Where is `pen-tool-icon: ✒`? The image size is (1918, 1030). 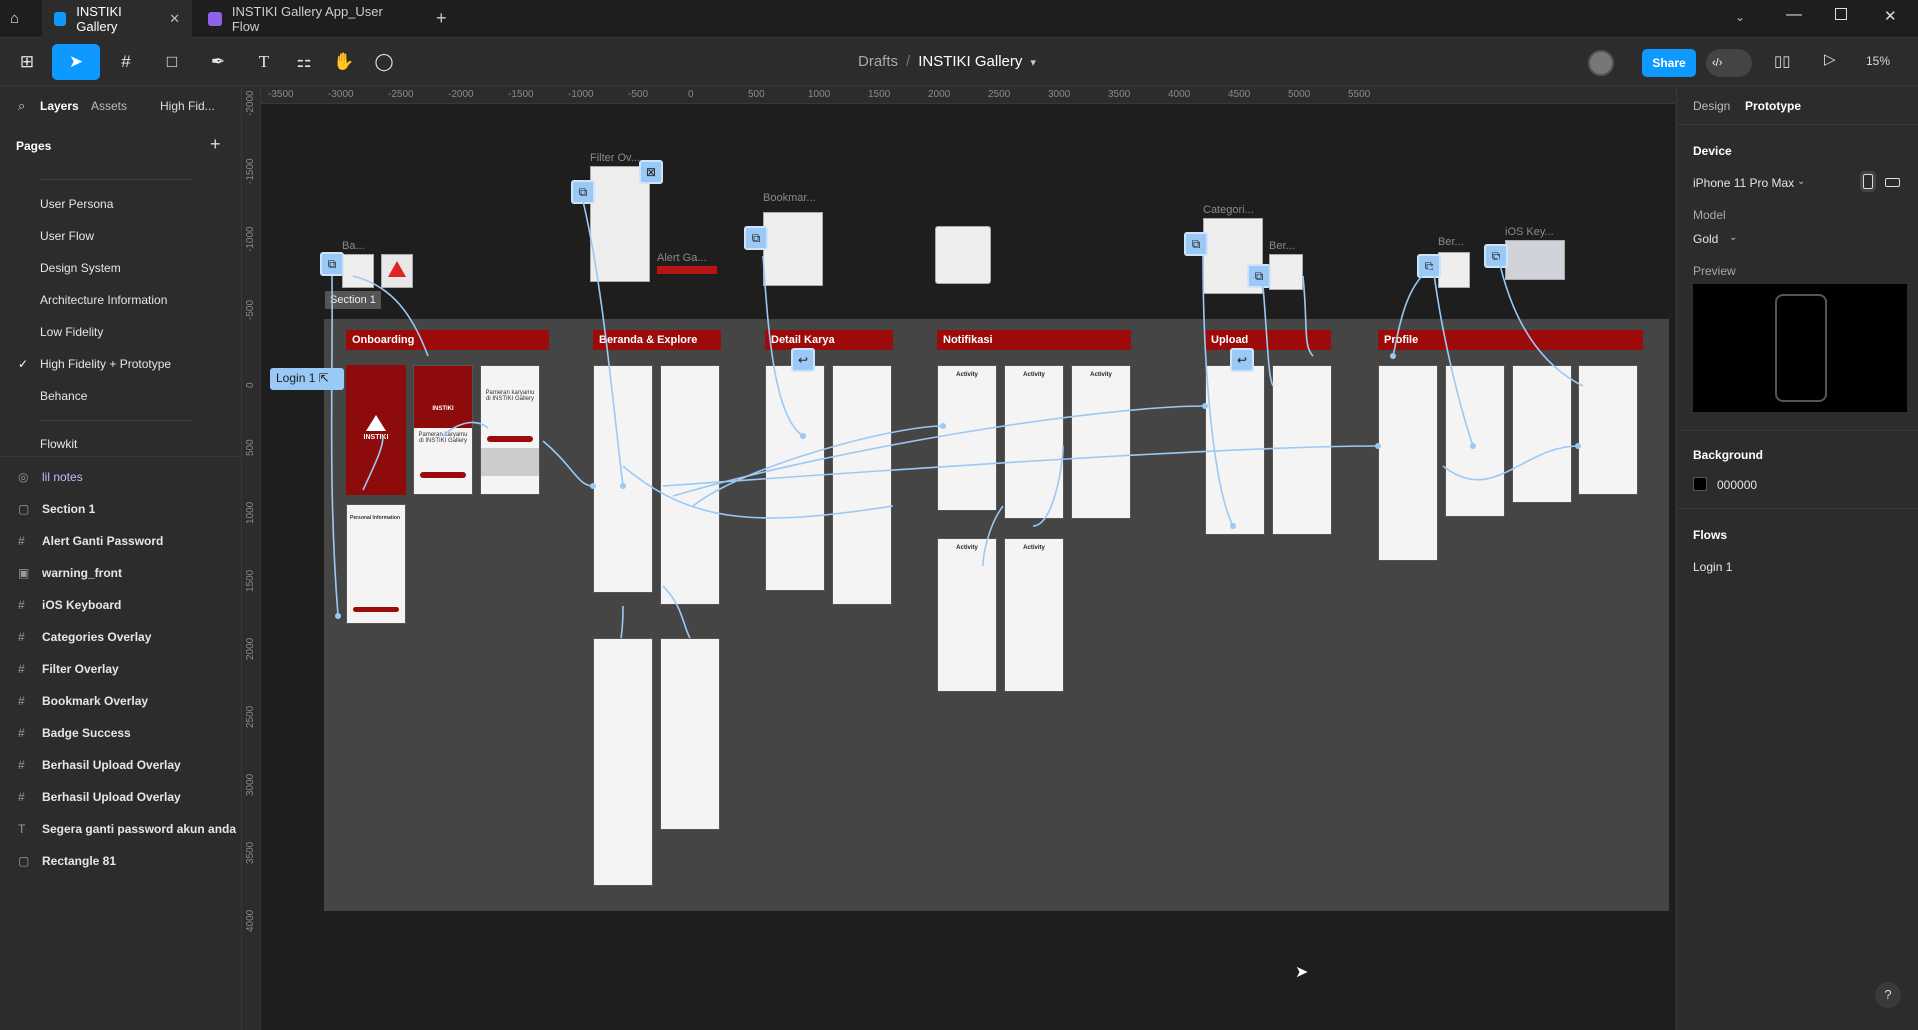
pen-tool-icon: ✒ is located at coordinates (218, 62).